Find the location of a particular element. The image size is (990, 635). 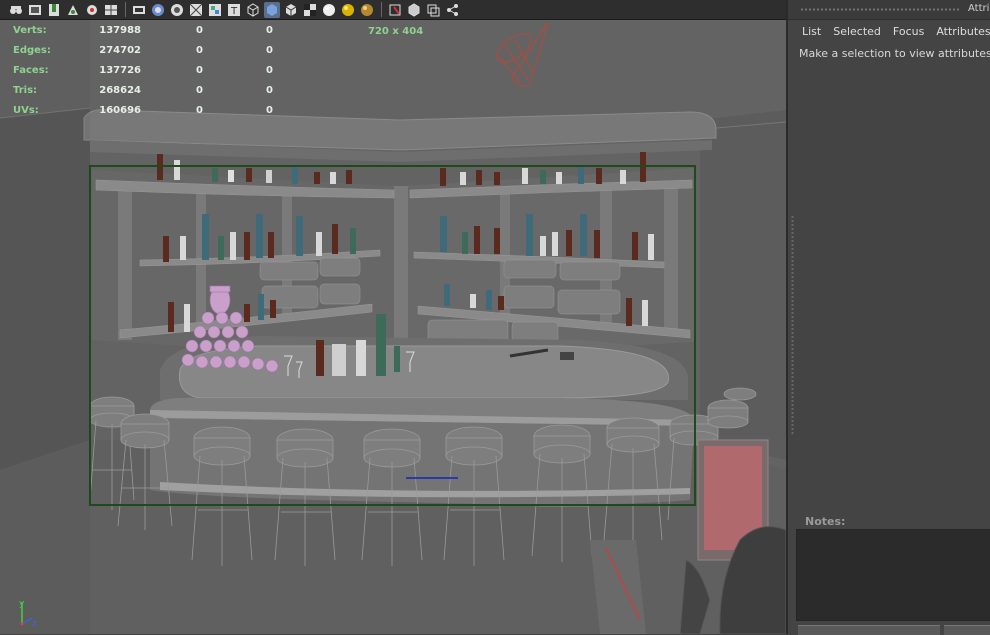

axis-y-label: y is located at coordinates (22, 604).